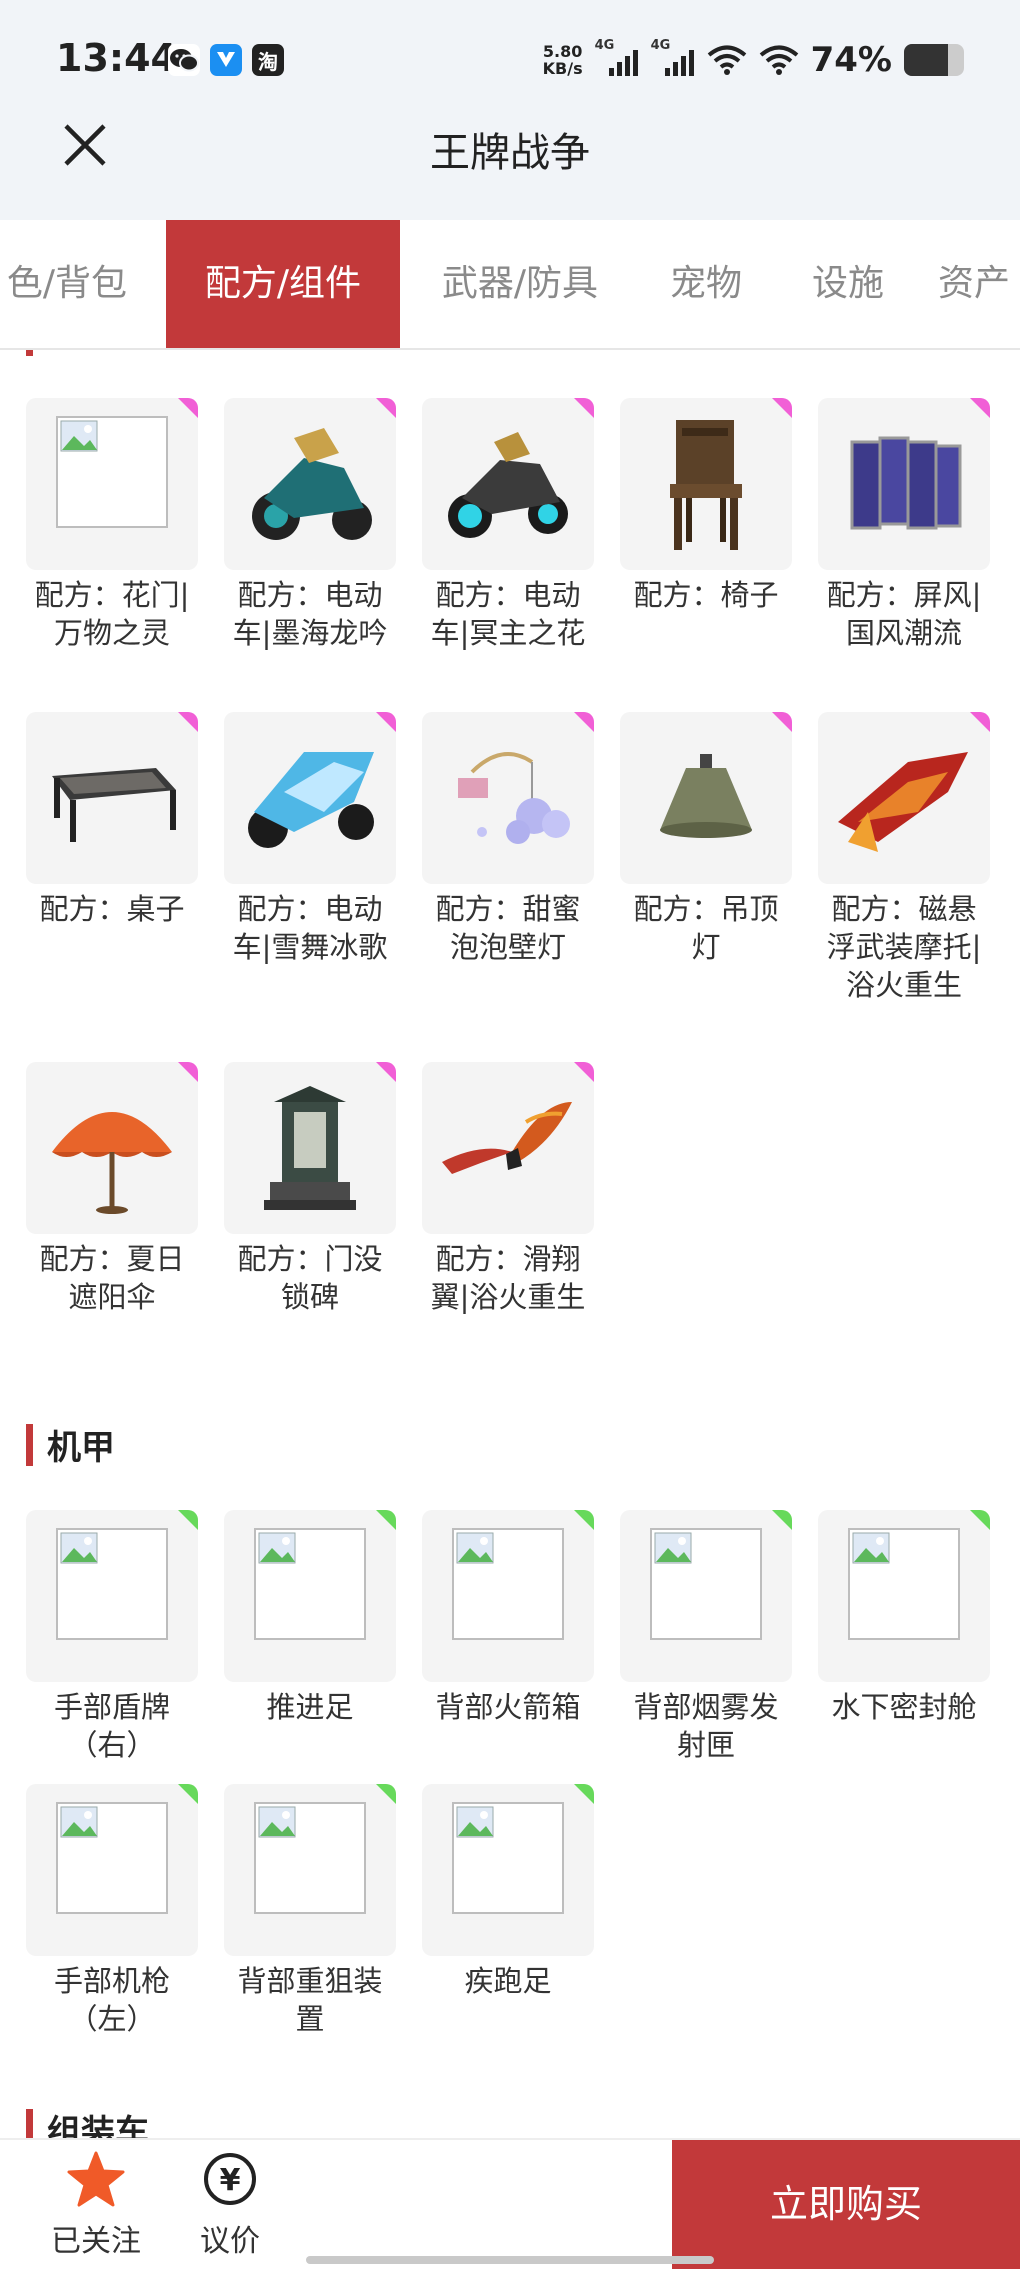  I want to click on section-header-mecha: 机甲, so click(70, 1444).